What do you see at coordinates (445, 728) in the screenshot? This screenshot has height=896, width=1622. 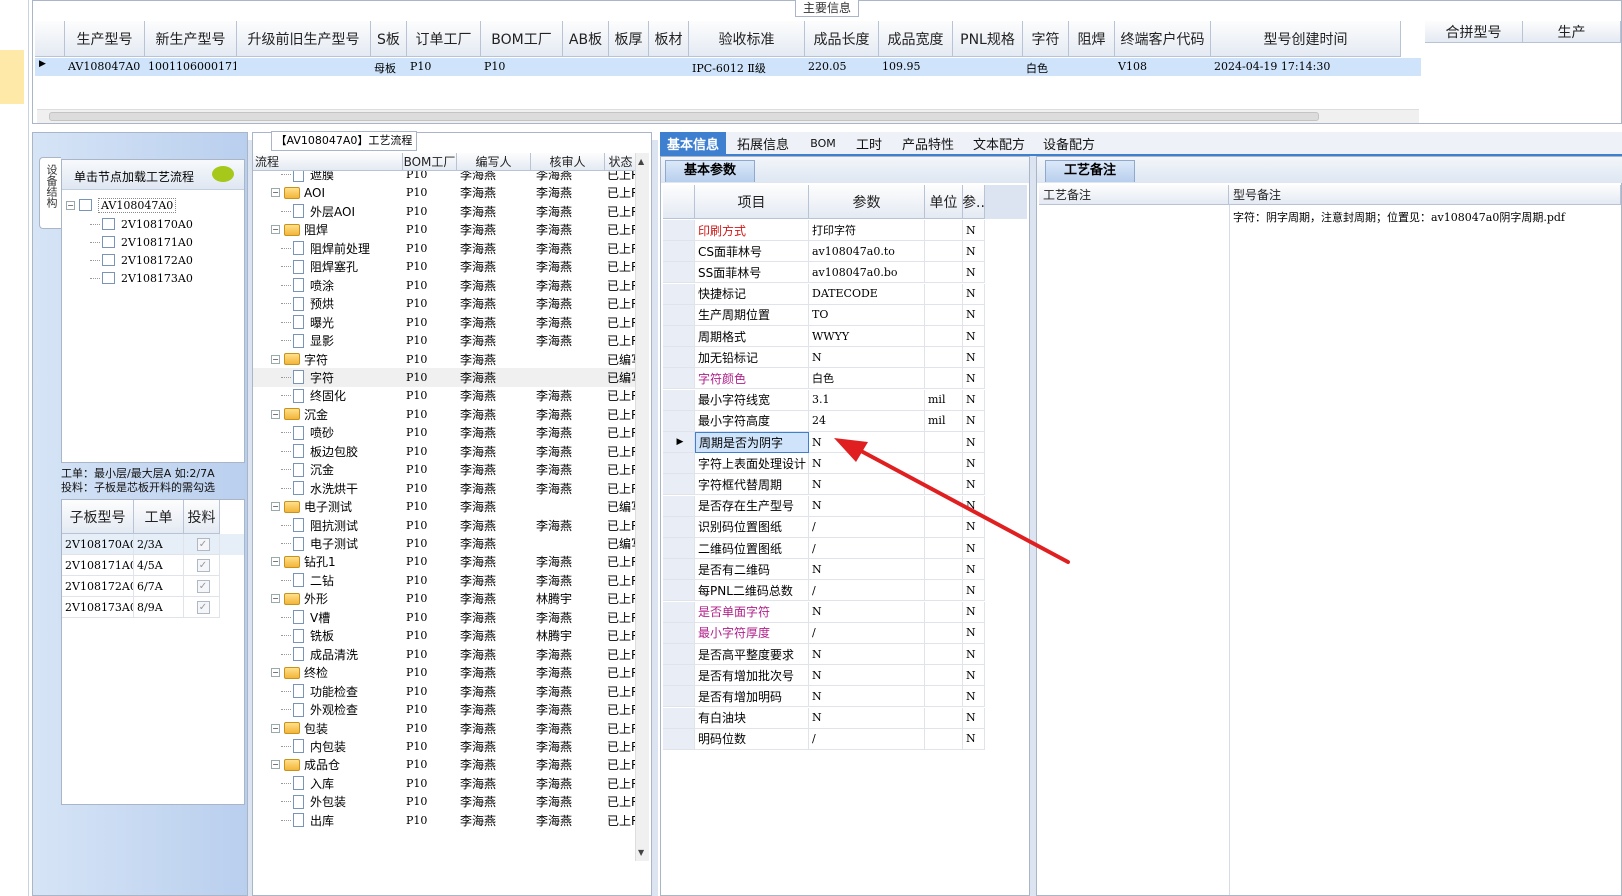 I see `process-row: − 包装 P10 李海燕 李海燕 已上R` at bounding box center [445, 728].